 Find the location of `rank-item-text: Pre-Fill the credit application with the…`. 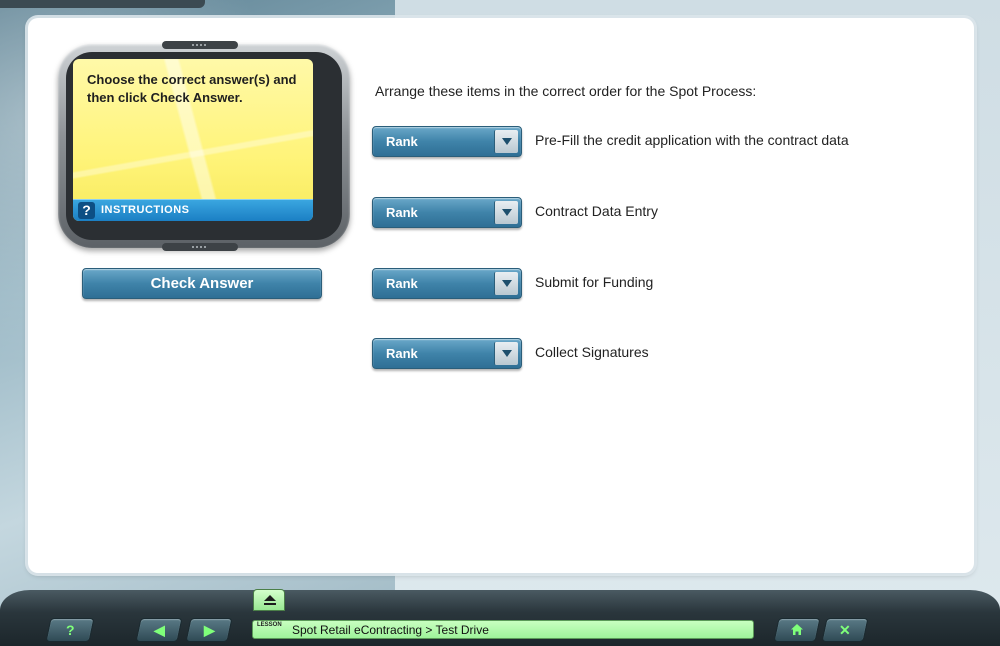

rank-item-text: Pre-Fill the credit application with the… is located at coordinates (692, 140).